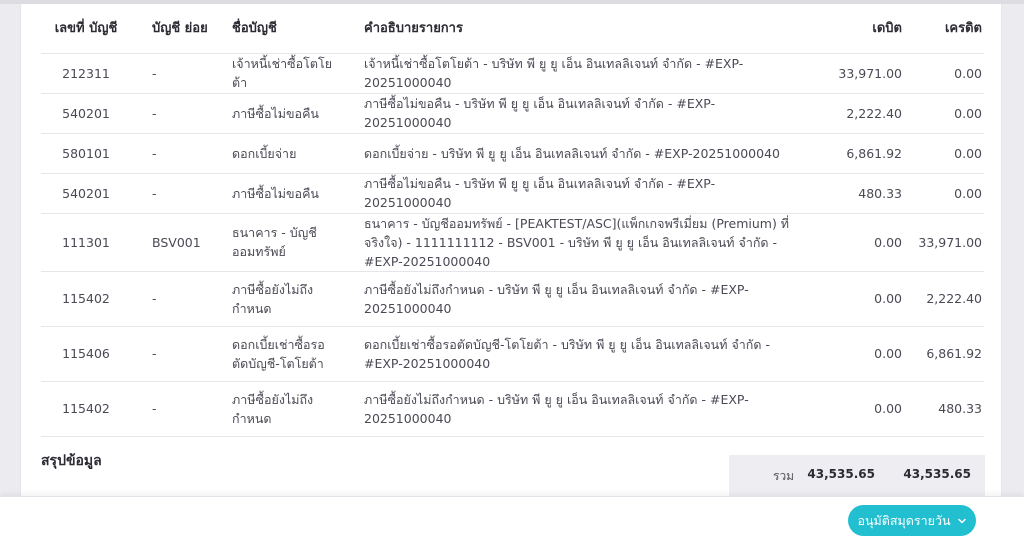  I want to click on account-no-cell: 212311, so click(86, 73).